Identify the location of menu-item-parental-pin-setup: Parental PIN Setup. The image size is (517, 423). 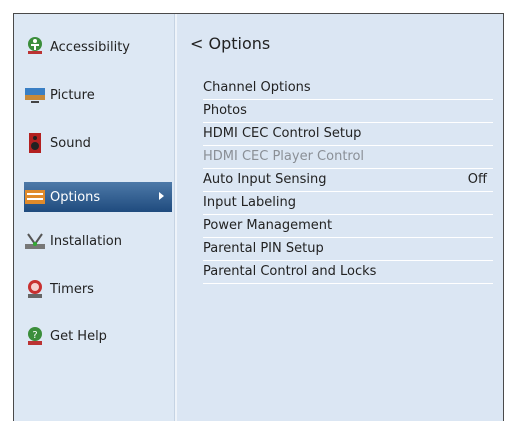
(348, 249).